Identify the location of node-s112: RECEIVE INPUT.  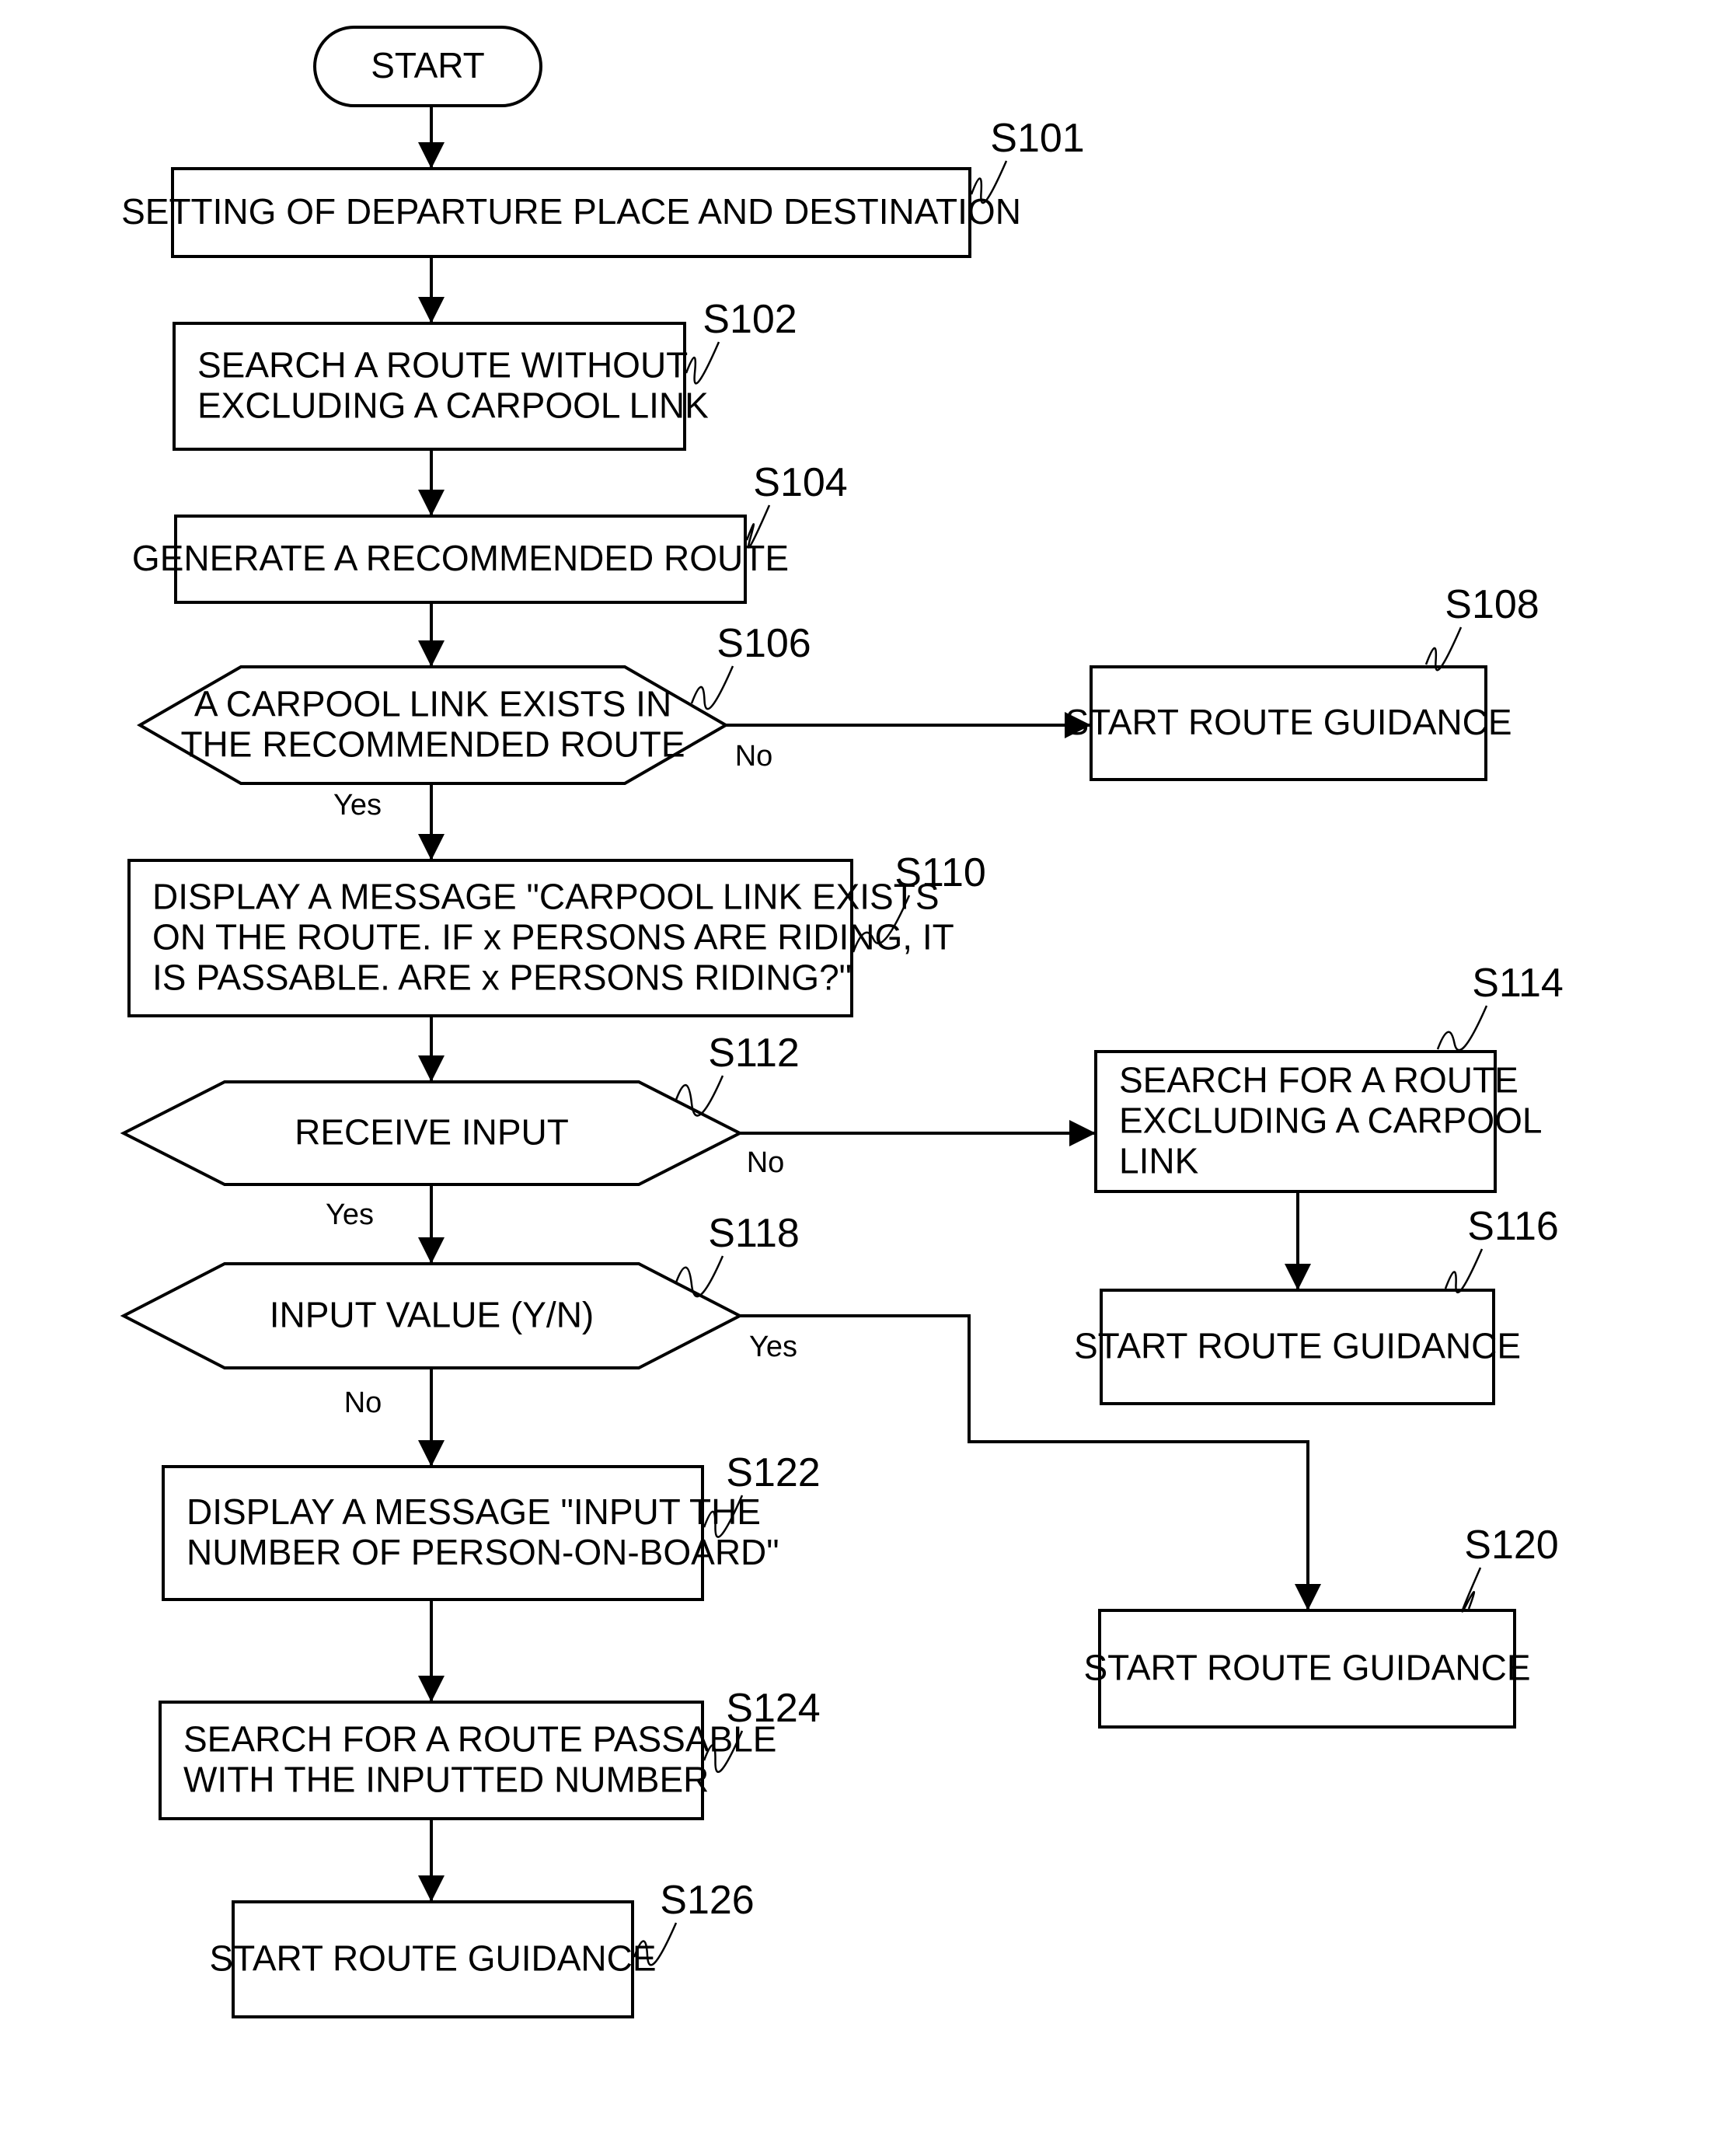
(432, 1133).